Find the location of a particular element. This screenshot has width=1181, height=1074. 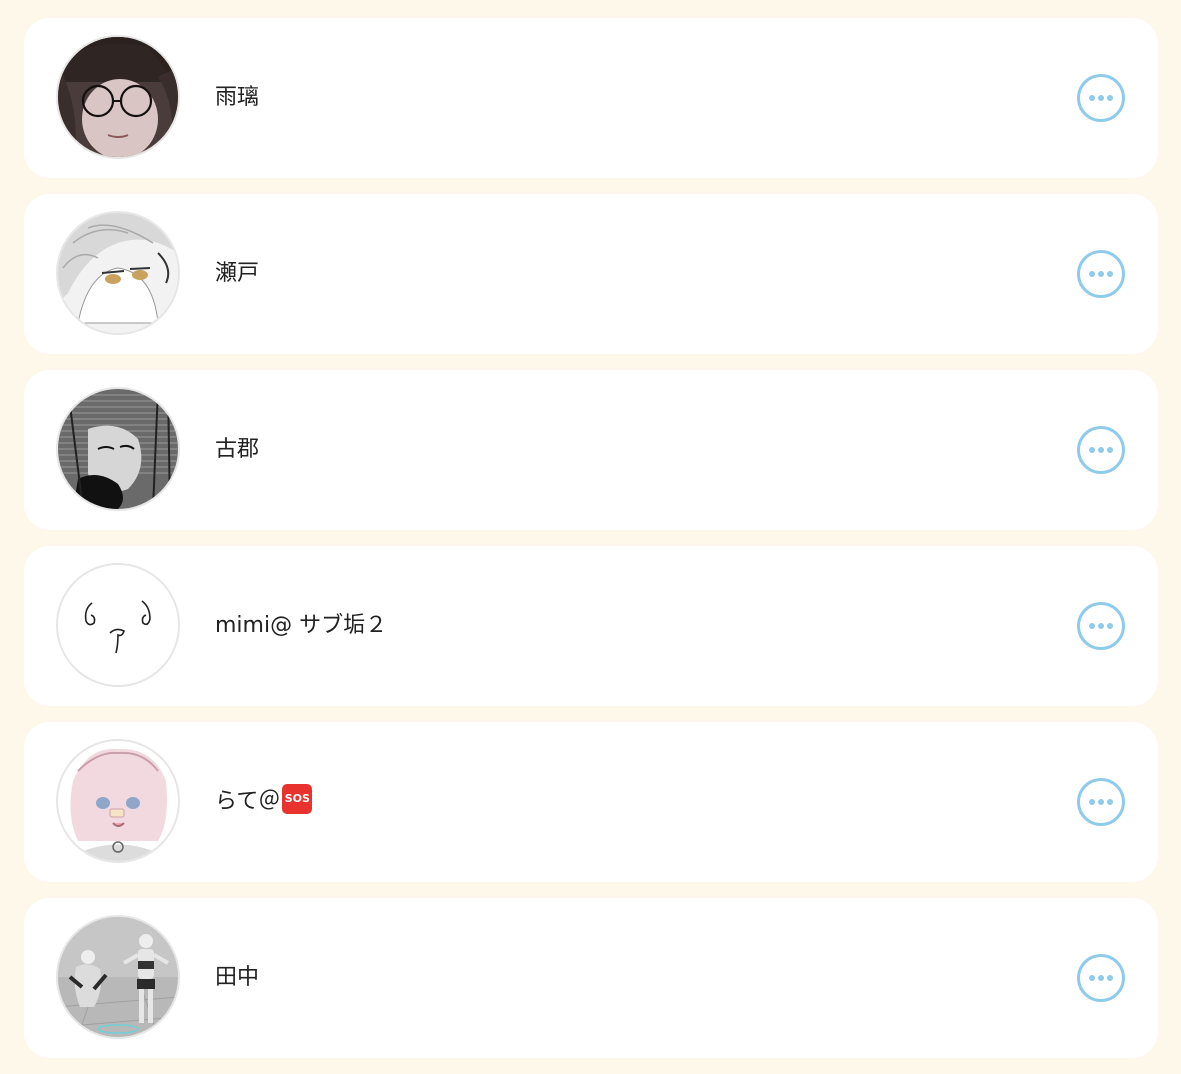

user-row: らて＠ SOS is located at coordinates (591, 802).